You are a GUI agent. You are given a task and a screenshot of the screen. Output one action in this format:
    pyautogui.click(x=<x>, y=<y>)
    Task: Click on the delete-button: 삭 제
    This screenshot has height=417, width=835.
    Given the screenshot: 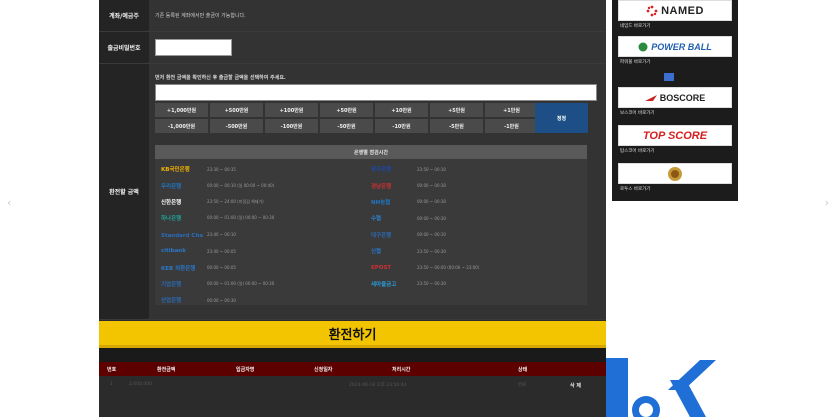 What is the action you would take?
    pyautogui.click(x=575, y=385)
    